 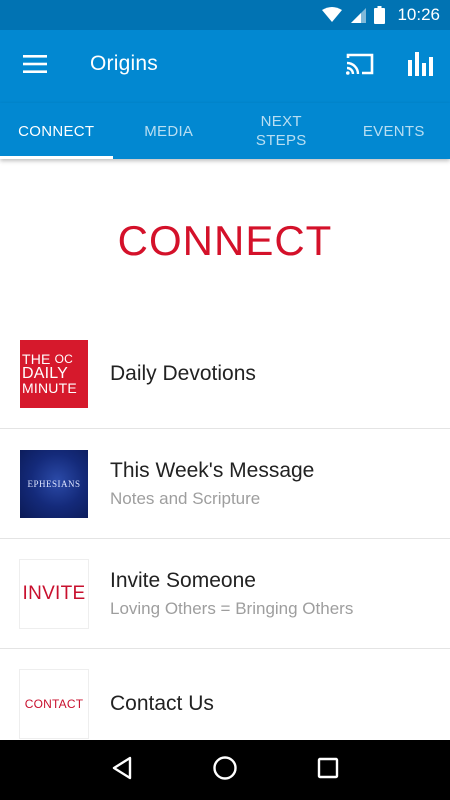 I want to click on list-item-text: Contact Us, so click(x=162, y=704).